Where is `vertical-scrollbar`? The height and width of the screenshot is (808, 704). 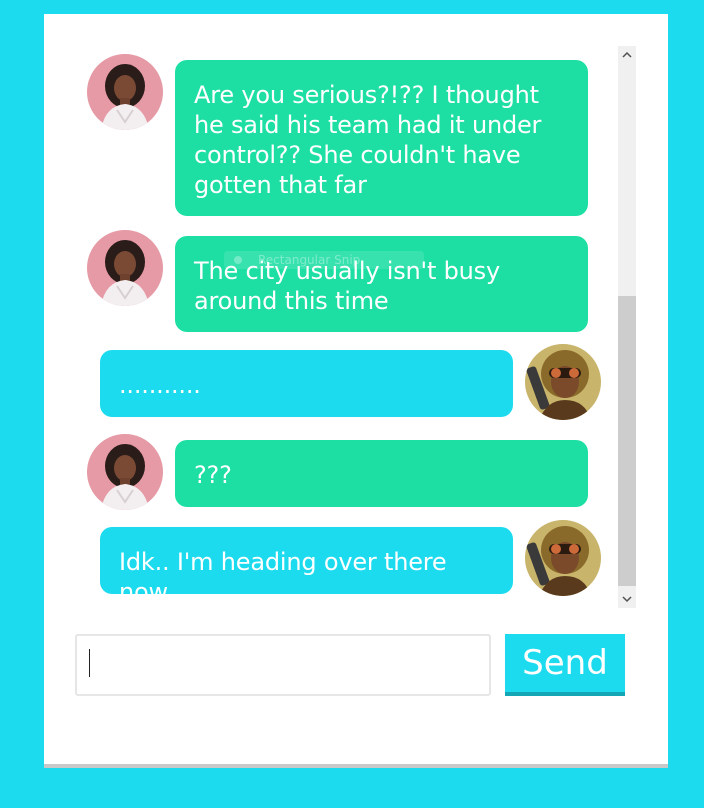 vertical-scrollbar is located at coordinates (627, 327).